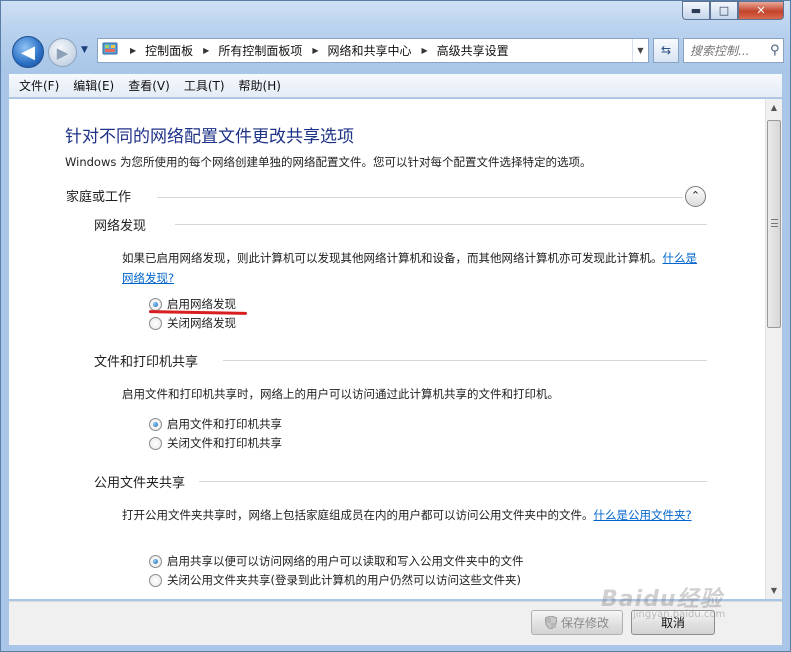  I want to click on forward-button: ▶, so click(62, 52).